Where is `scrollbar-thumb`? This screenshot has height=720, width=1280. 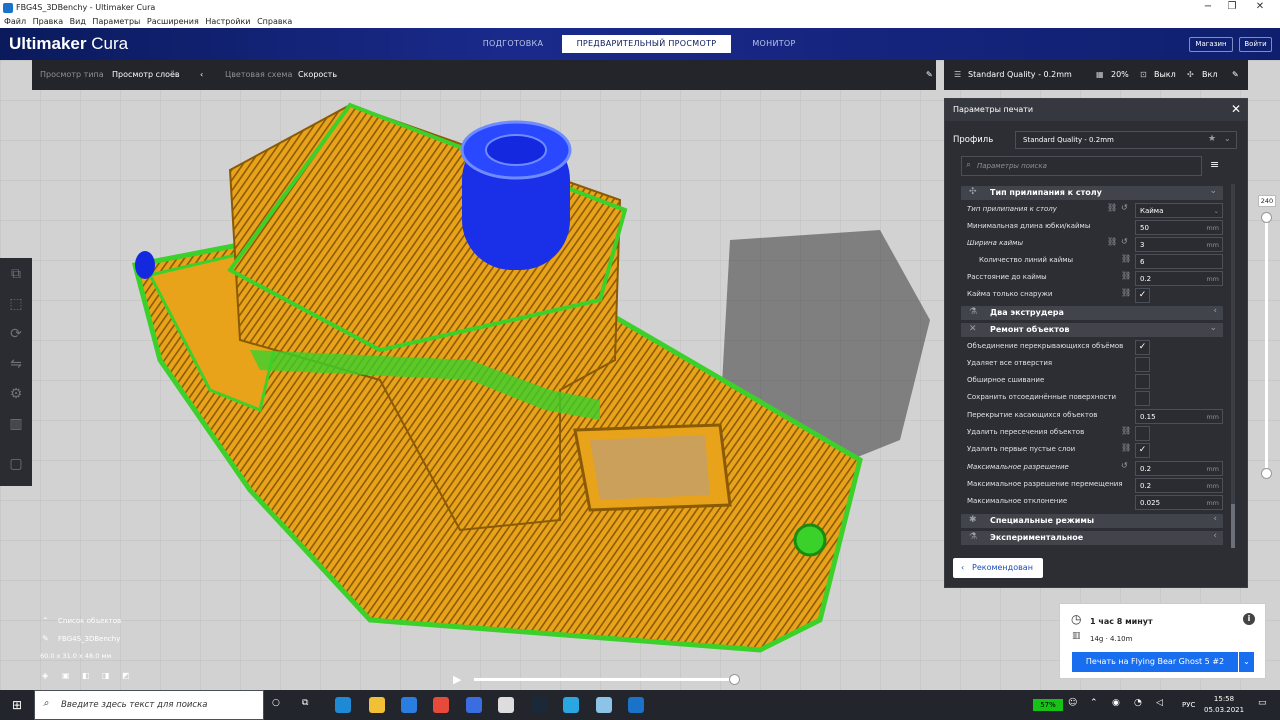 scrollbar-thumb is located at coordinates (1233, 526).